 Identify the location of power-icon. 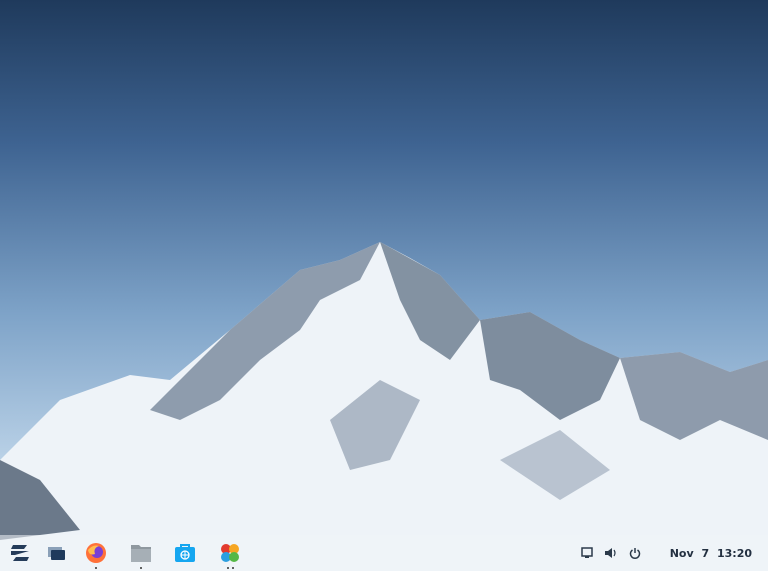
(635, 553).